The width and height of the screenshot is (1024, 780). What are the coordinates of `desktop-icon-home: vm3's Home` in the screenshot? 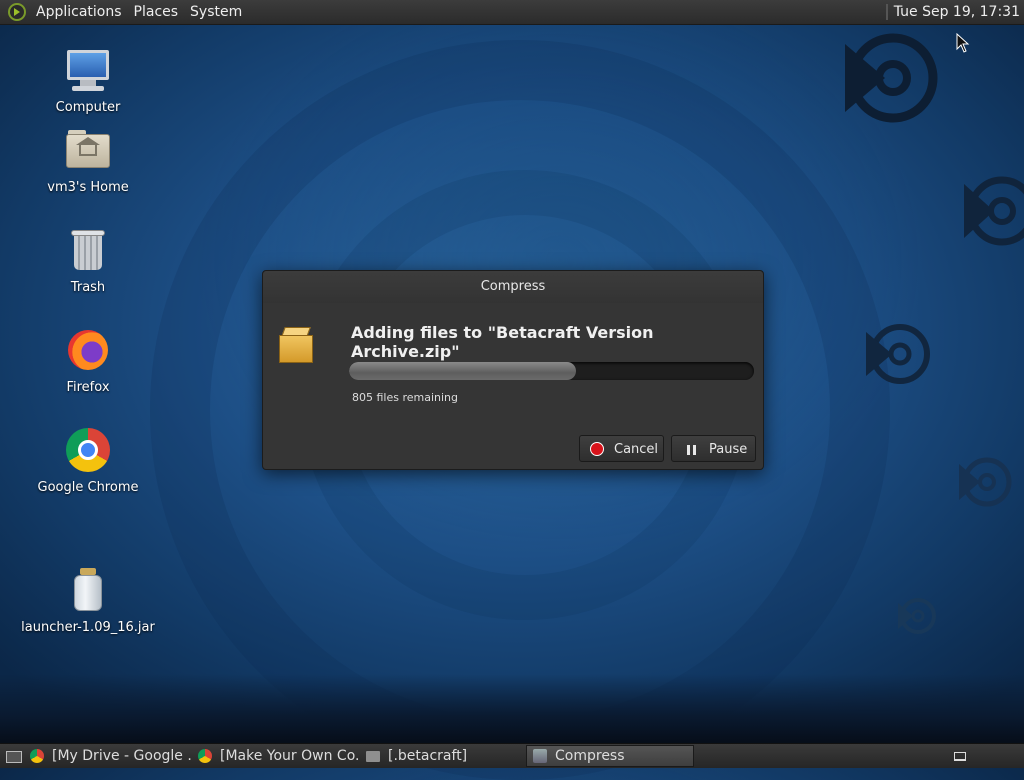 It's located at (88, 160).